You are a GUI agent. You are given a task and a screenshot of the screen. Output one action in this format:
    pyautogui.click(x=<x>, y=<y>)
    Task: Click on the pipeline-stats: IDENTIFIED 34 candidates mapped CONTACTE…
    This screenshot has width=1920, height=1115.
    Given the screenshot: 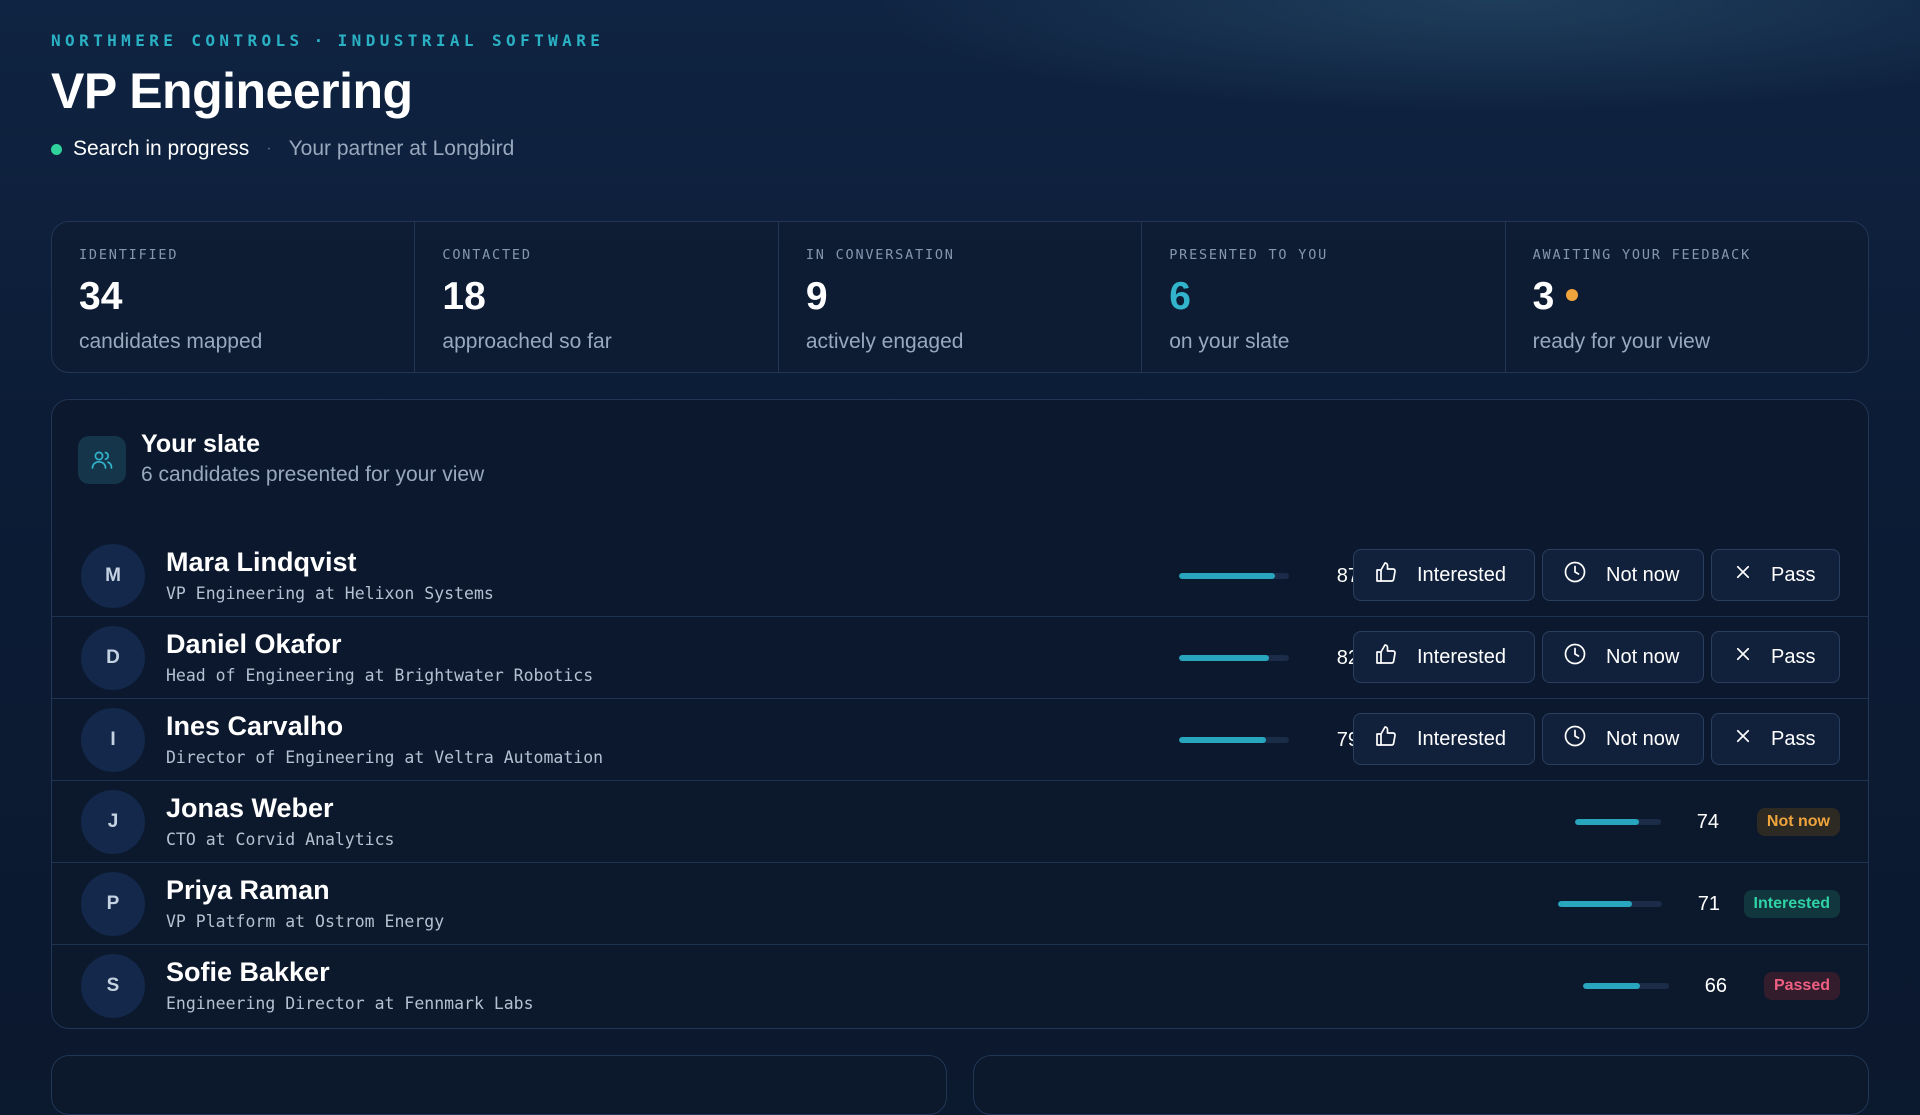 What is the action you would take?
    pyautogui.click(x=960, y=297)
    